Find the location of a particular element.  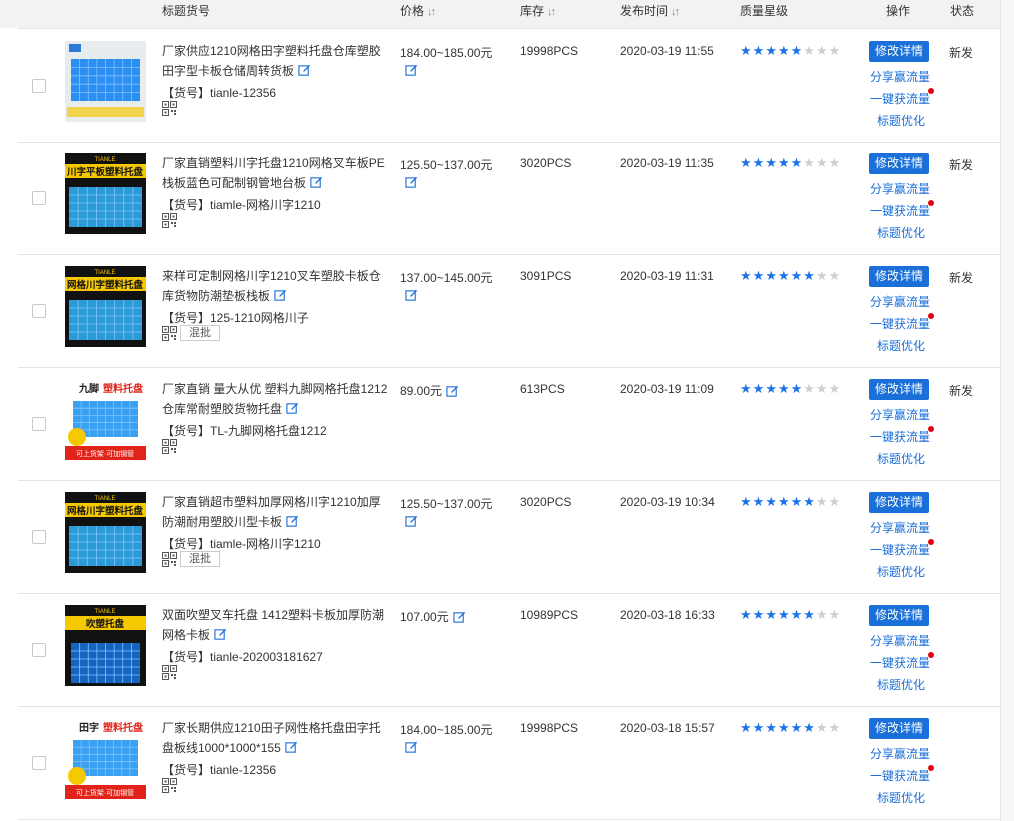

status-badge: 新发 is located at coordinates (961, 391).